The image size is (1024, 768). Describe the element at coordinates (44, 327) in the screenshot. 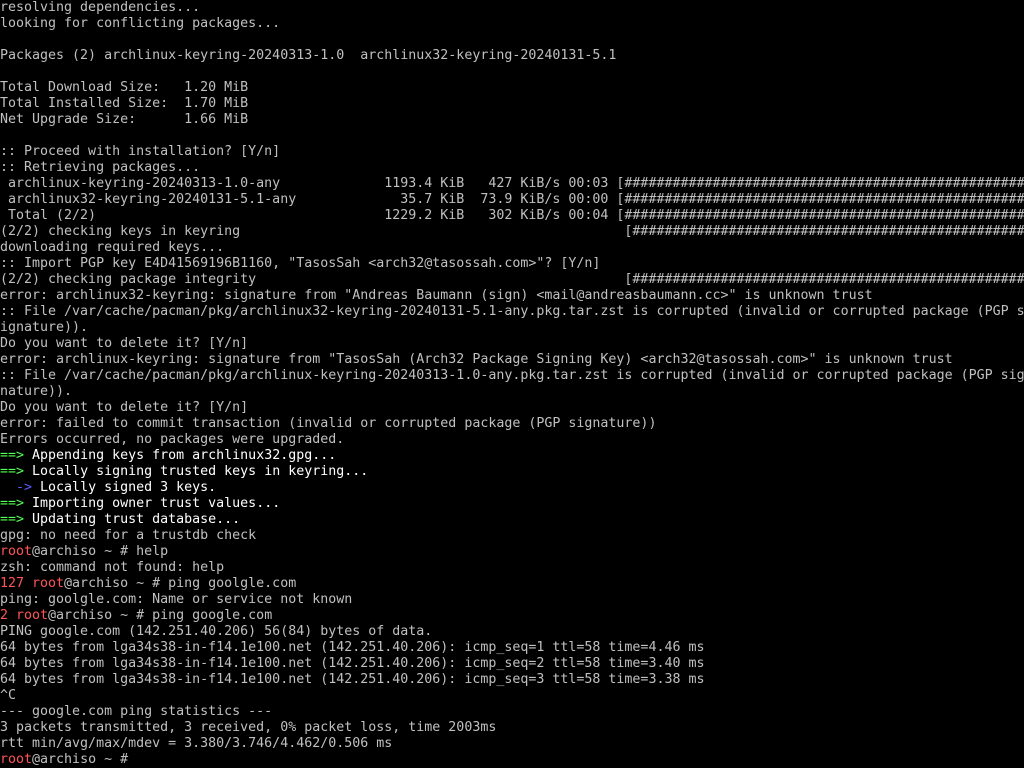

I see `terminal-text: ignature)).` at that location.